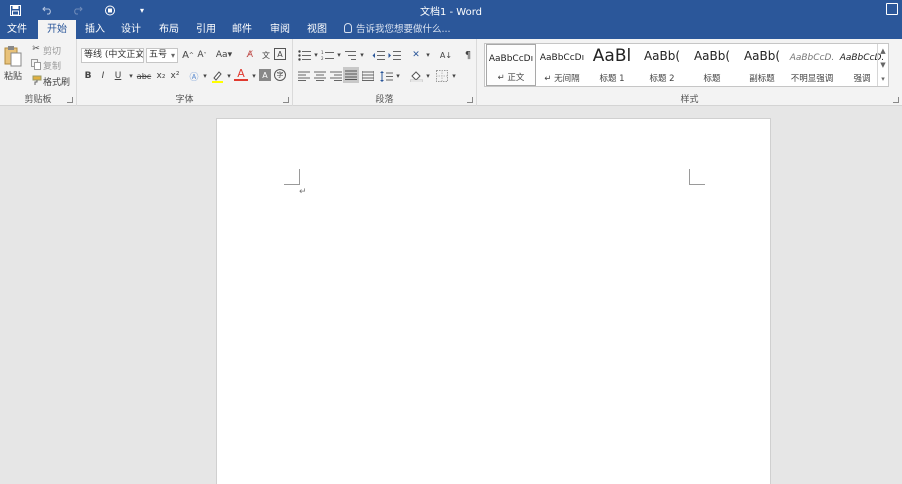  I want to click on style-name: 标题, so click(712, 79).